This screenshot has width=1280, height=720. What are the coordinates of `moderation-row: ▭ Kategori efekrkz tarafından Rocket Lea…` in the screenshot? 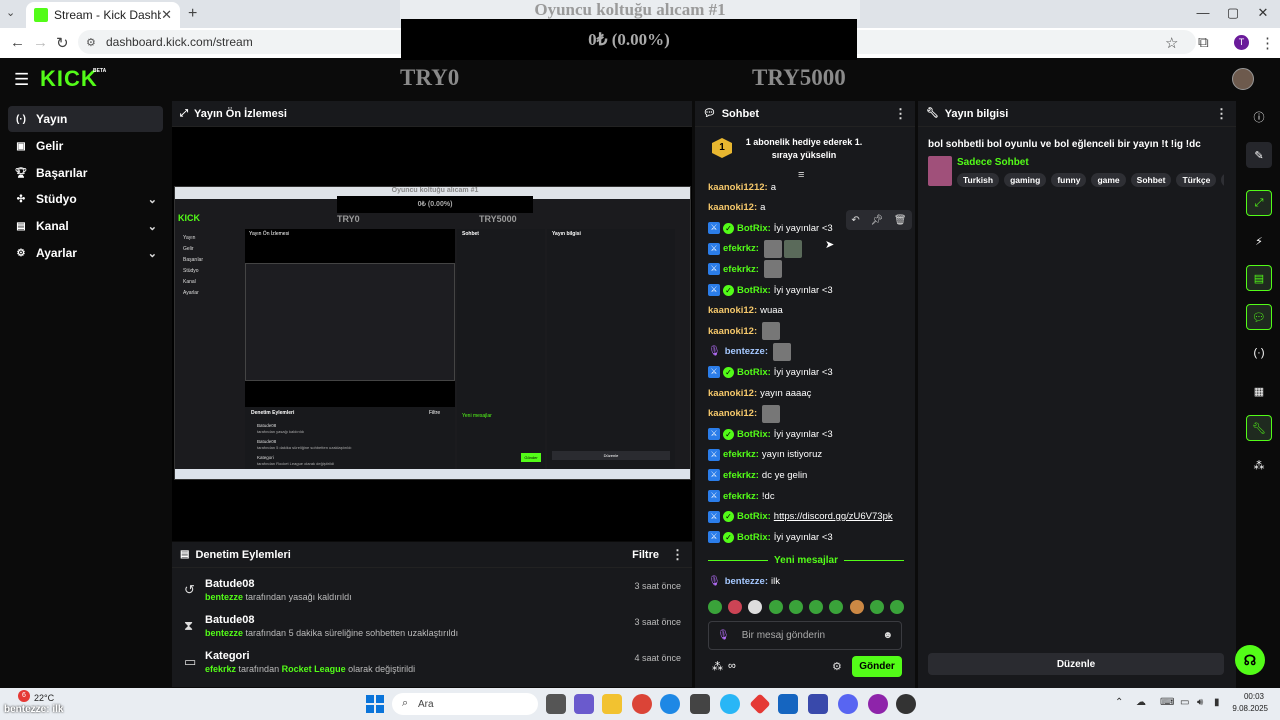 It's located at (432, 667).